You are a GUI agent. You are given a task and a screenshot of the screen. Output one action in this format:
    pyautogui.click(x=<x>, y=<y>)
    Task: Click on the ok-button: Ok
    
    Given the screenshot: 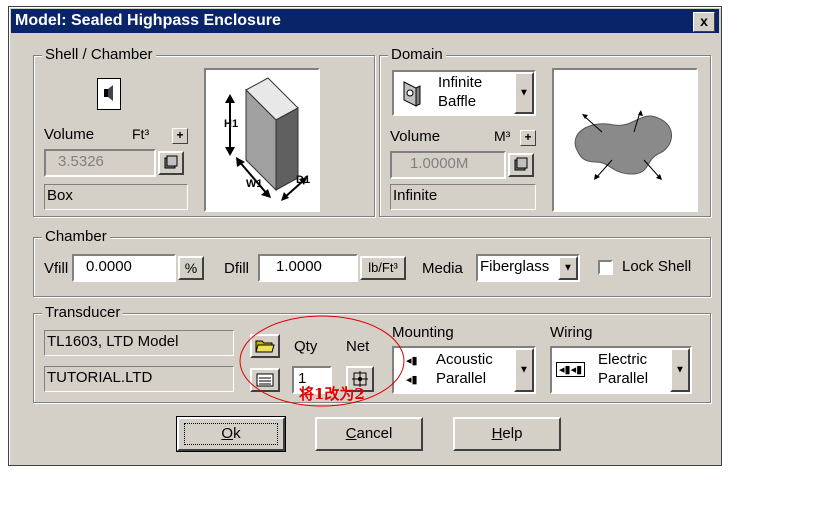 What is the action you would take?
    pyautogui.click(x=231, y=434)
    